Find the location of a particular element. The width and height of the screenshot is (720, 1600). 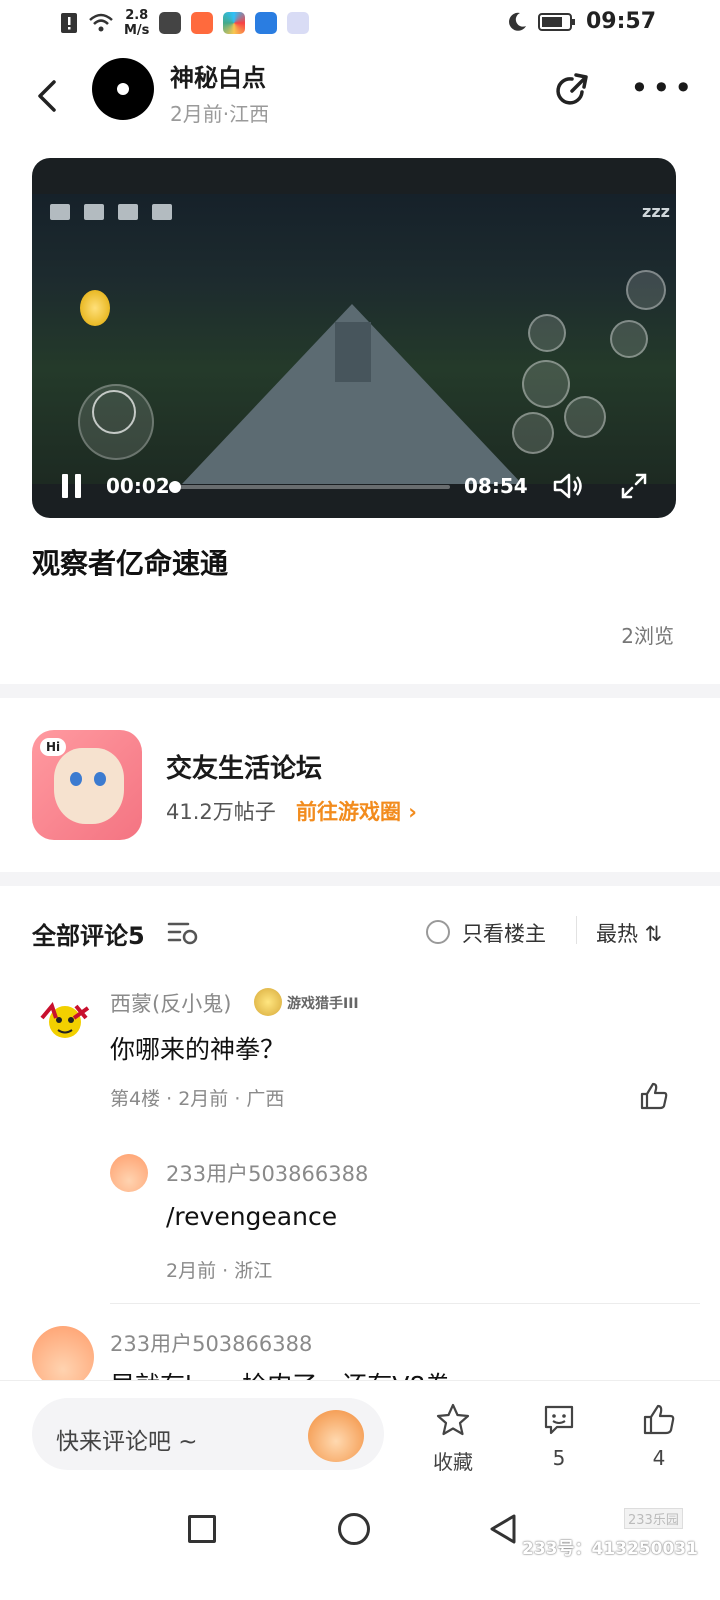

status-left: 2.8 M/s is located at coordinates (185, 23).